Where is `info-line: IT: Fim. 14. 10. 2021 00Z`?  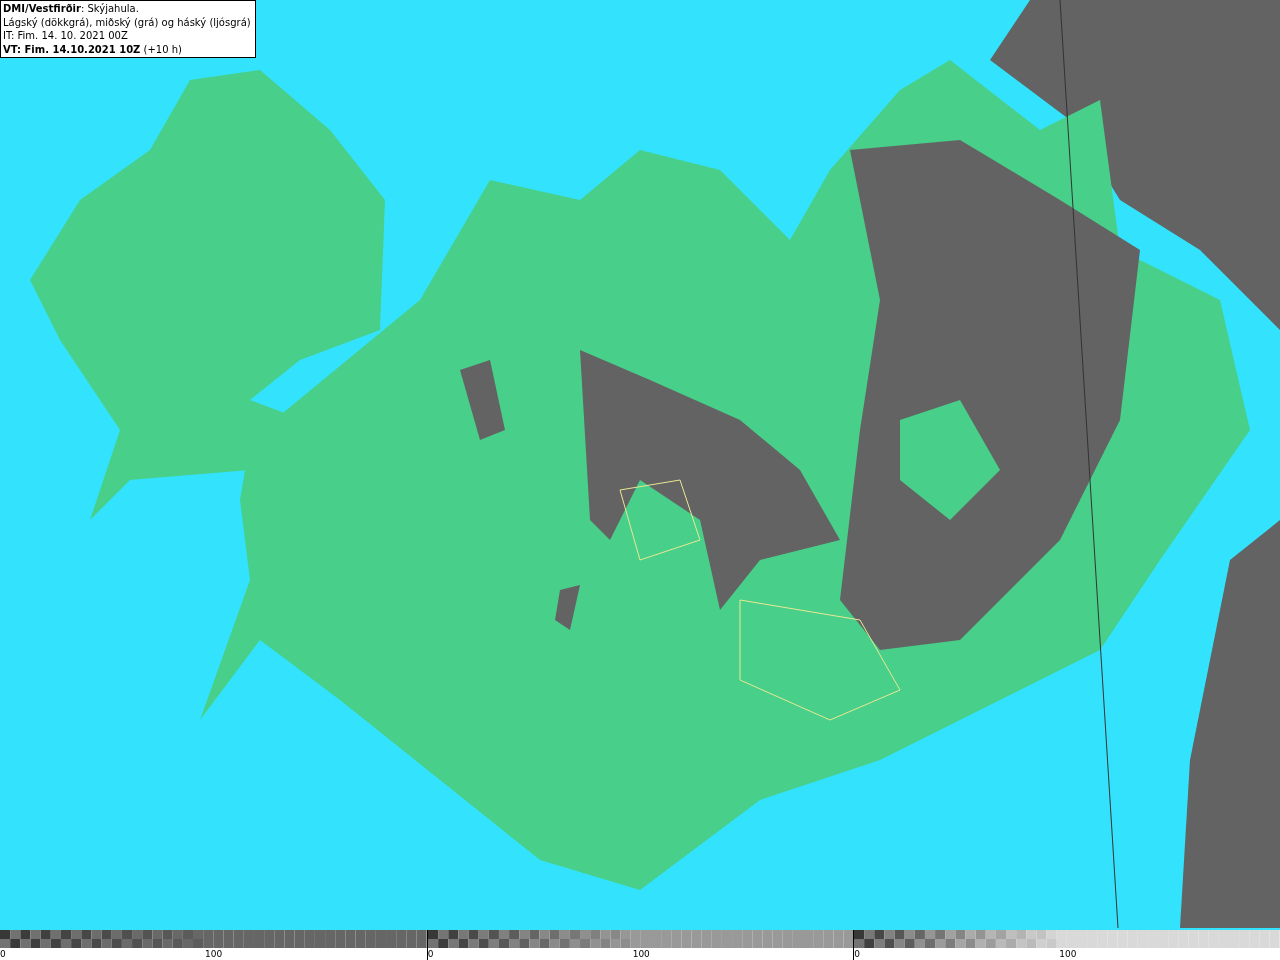
info-line: IT: Fim. 14. 10. 2021 00Z is located at coordinates (66, 36).